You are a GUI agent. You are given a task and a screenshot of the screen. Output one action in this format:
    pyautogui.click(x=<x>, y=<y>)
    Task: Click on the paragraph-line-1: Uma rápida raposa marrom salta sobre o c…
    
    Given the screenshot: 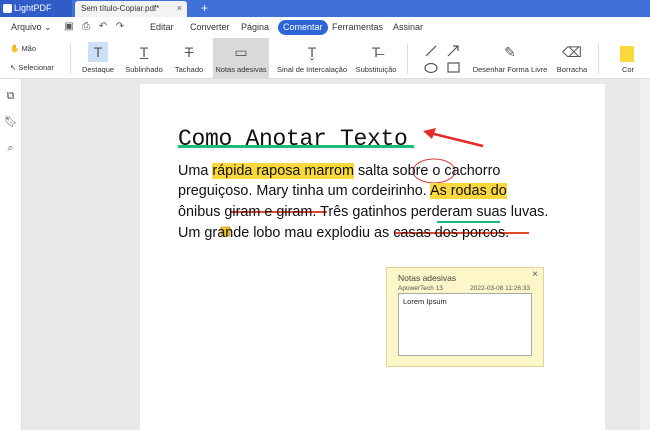 What is the action you would take?
    pyautogui.click(x=339, y=171)
    